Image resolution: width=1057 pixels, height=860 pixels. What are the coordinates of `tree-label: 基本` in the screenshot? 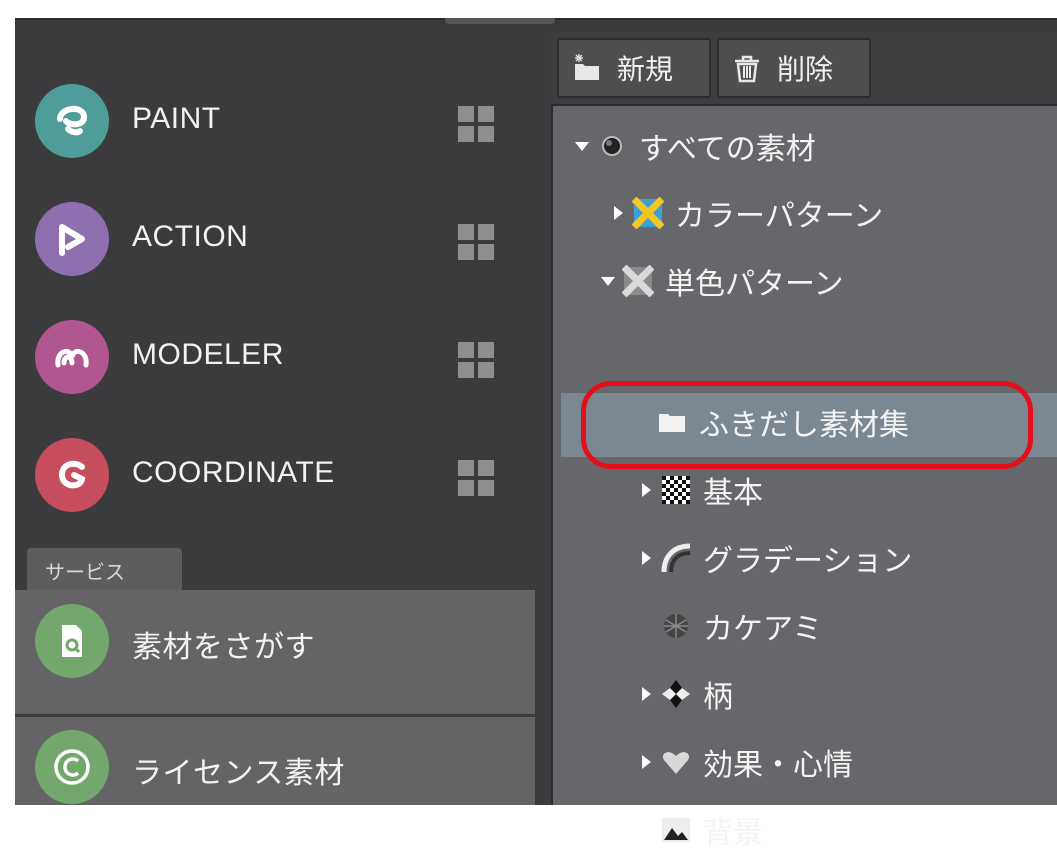 It's located at (733, 493).